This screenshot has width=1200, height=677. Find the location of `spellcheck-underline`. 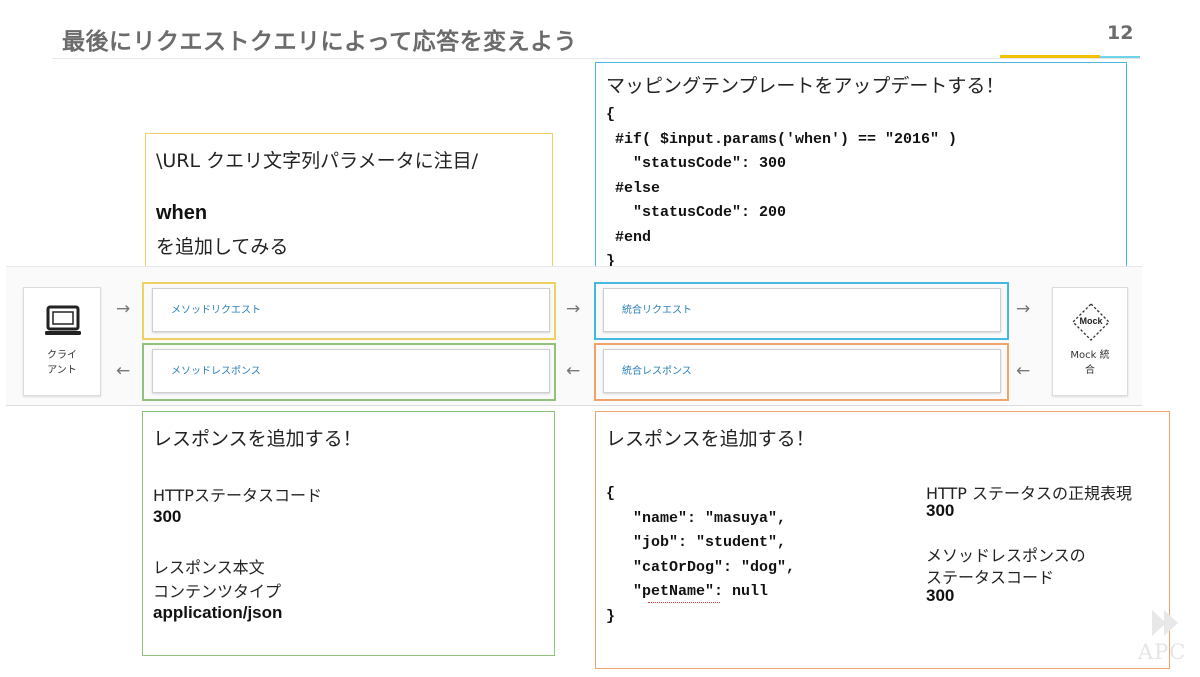

spellcheck-underline is located at coordinates (684, 601).